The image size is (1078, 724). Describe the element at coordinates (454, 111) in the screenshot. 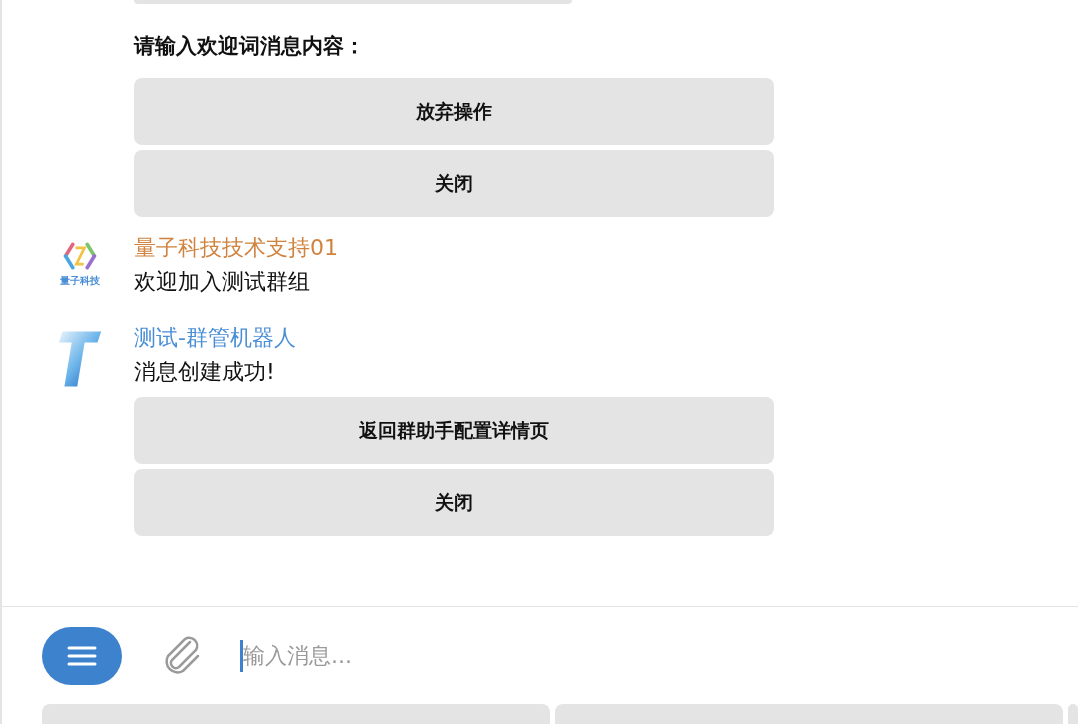

I see `chat-button: 放弃操作` at that location.